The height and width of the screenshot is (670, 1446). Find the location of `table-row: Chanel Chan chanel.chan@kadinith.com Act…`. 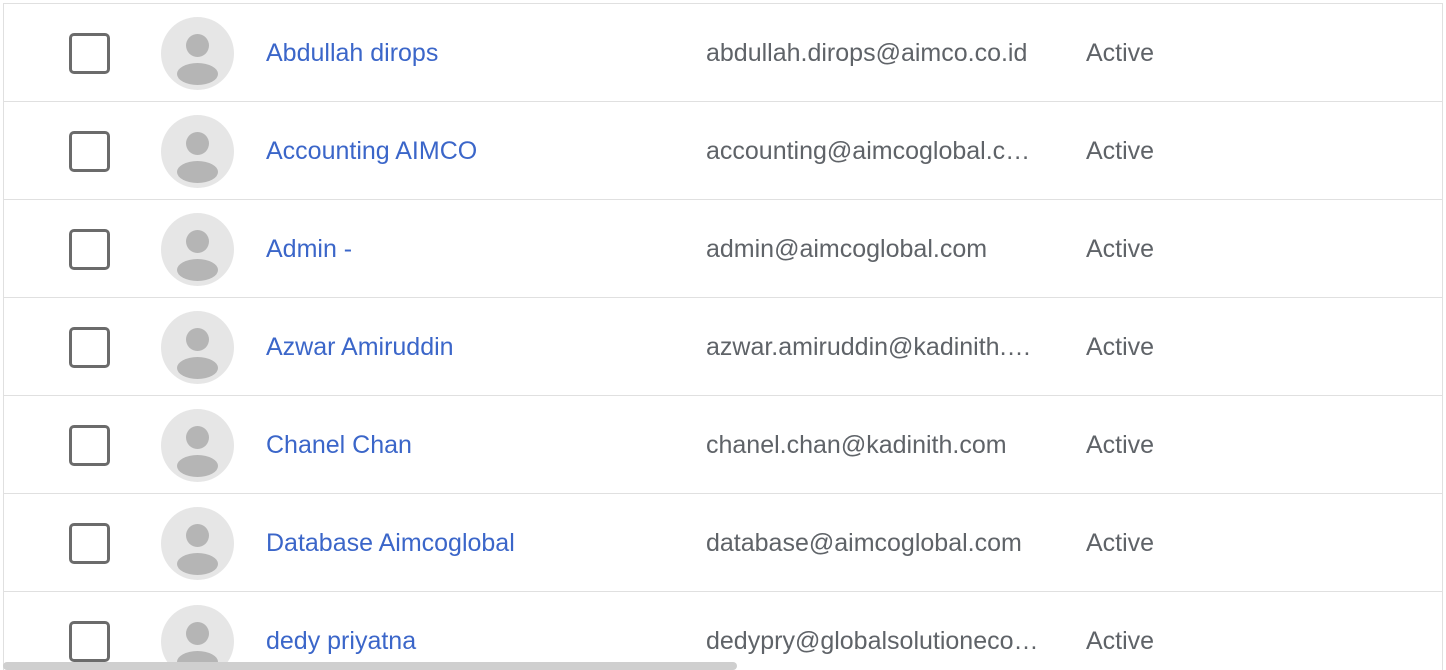

table-row: Chanel Chan chanel.chan@kadinith.com Act… is located at coordinates (723, 445).